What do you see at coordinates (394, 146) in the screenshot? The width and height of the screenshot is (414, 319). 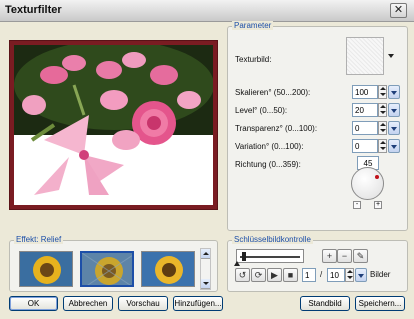 I see `variation-dropdown-button` at bounding box center [394, 146].